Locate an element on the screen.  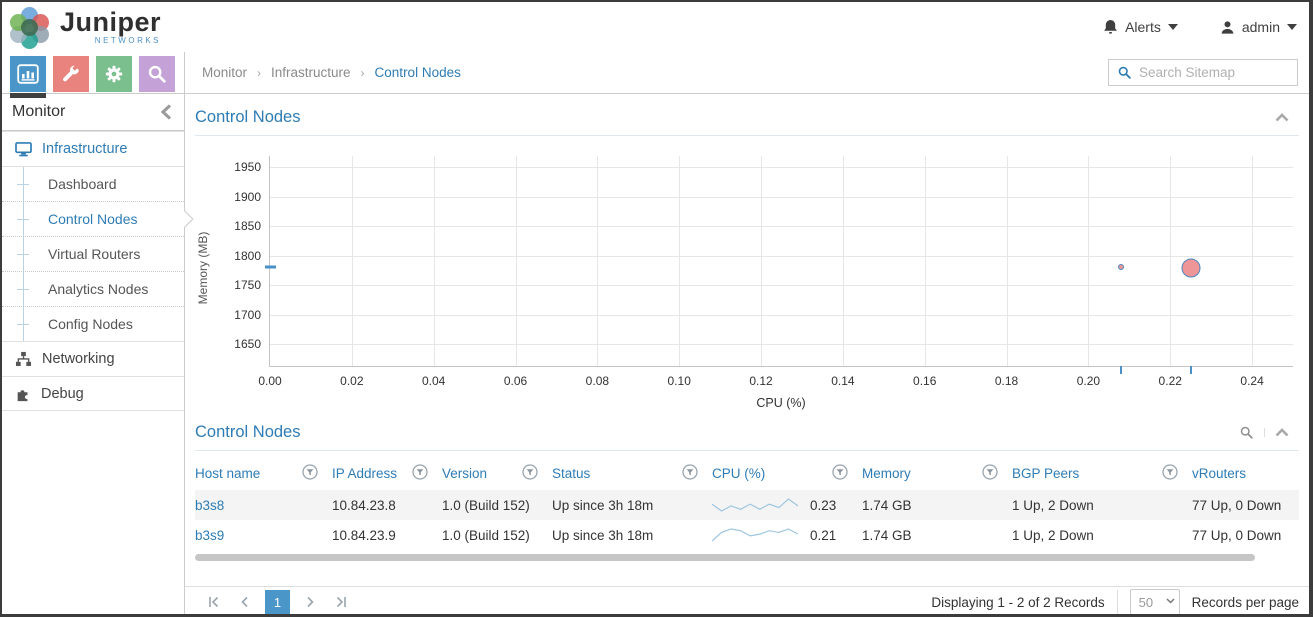
last-page-button is located at coordinates (341, 602).